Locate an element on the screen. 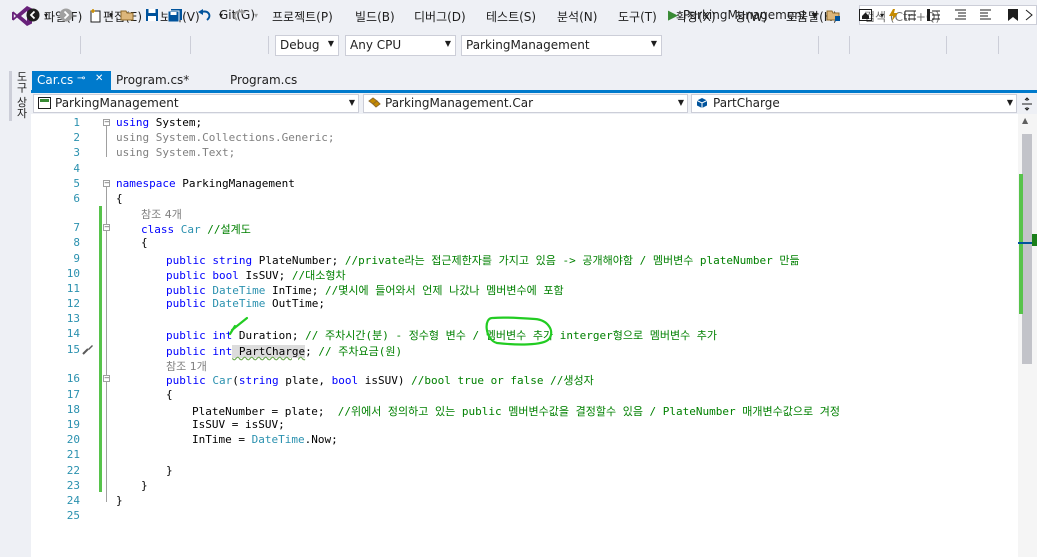 This screenshot has height=557, width=1037. scroll-thumb is located at coordinates (1027, 249).